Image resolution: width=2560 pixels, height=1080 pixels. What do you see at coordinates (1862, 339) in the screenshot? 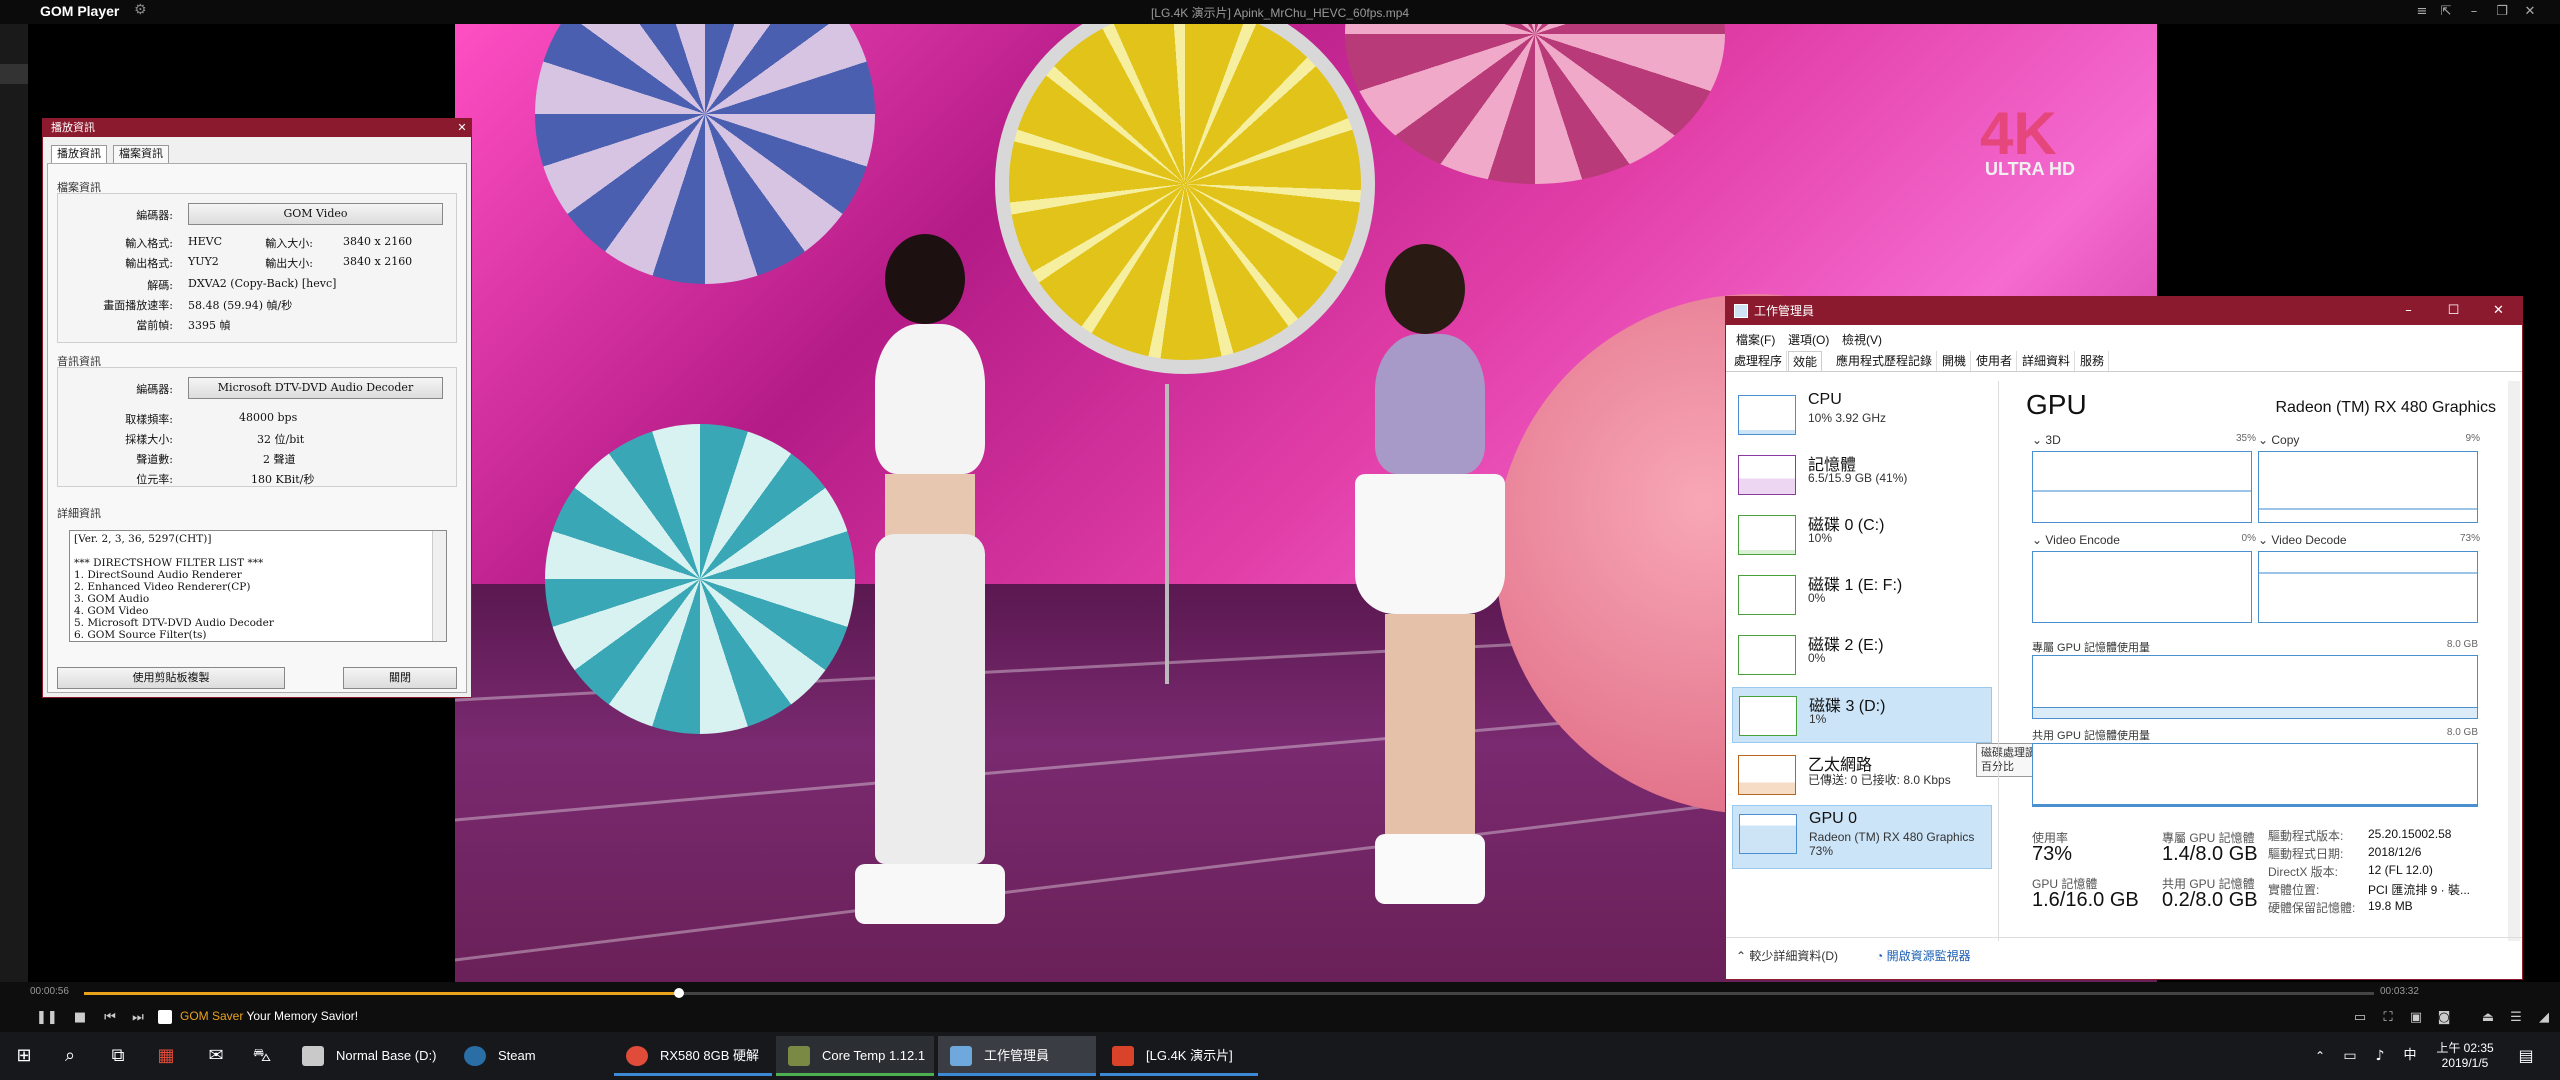
I see `menu-view: 檢視(V)` at bounding box center [1862, 339].